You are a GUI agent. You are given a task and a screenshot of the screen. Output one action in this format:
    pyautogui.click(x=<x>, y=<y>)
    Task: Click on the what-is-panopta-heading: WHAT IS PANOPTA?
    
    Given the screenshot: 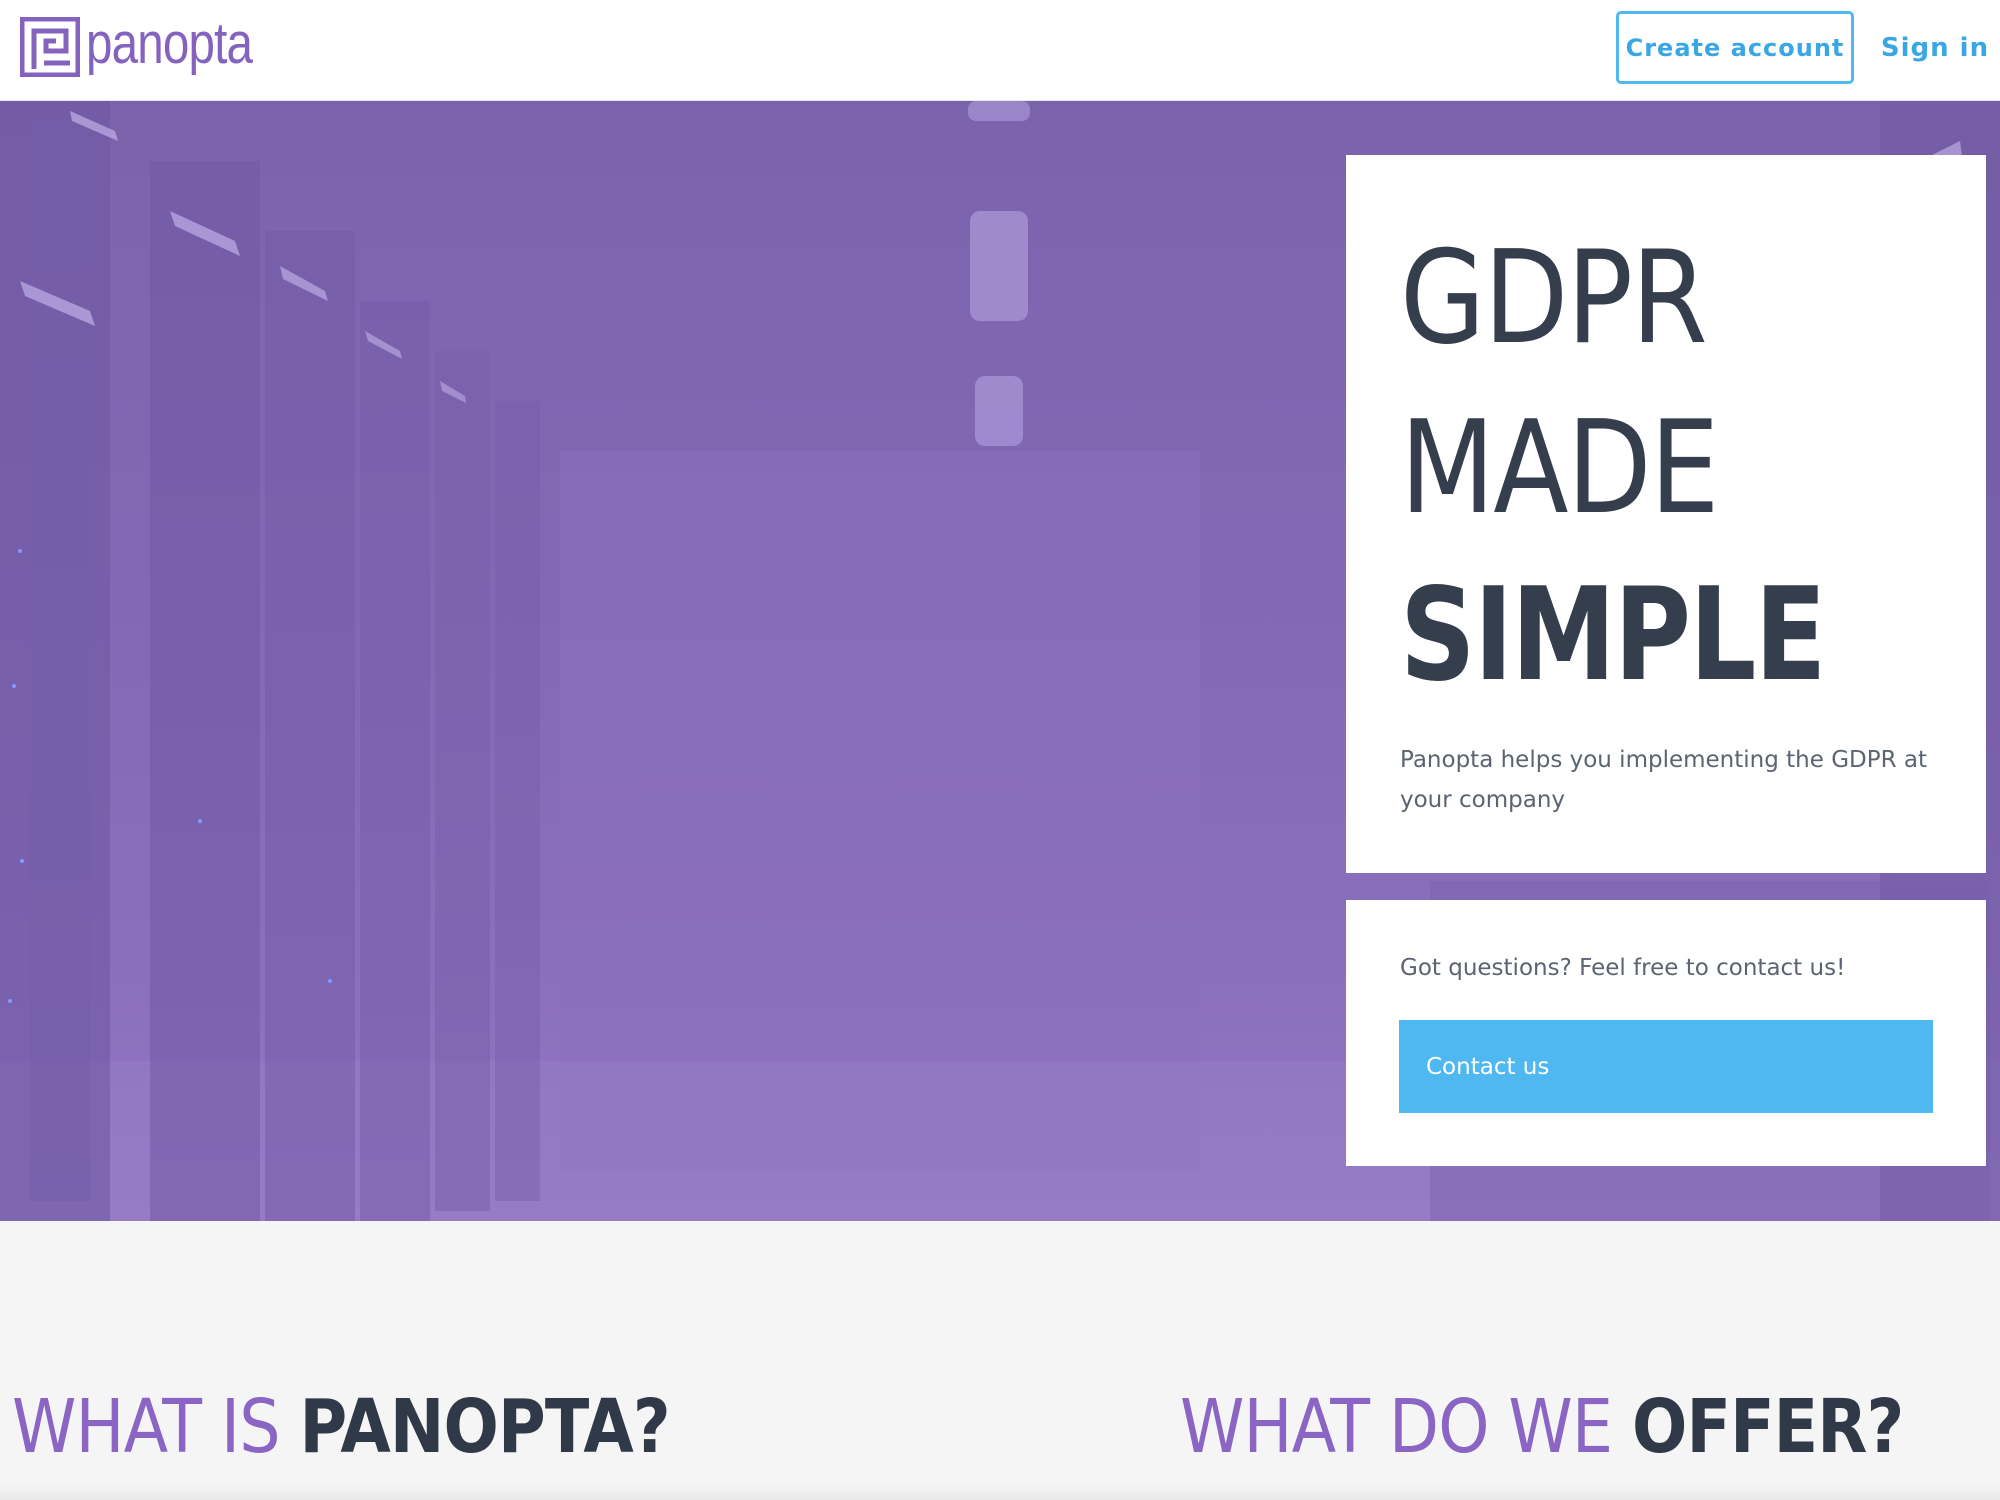 What is the action you would take?
    pyautogui.click(x=341, y=1427)
    